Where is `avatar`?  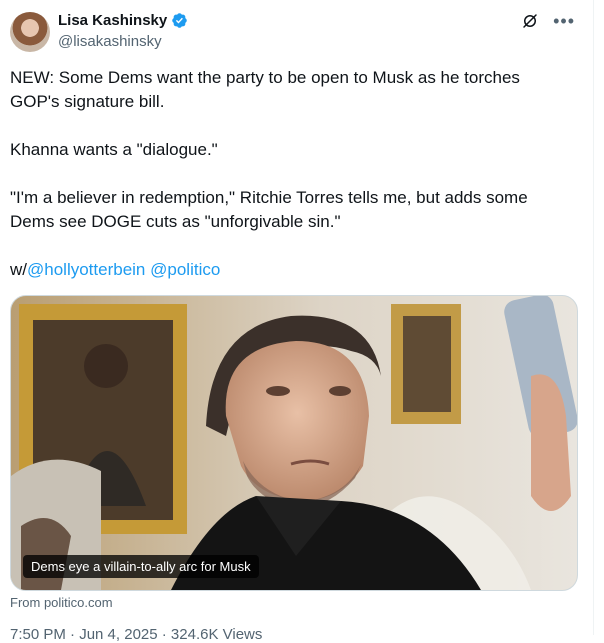
avatar is located at coordinates (30, 32).